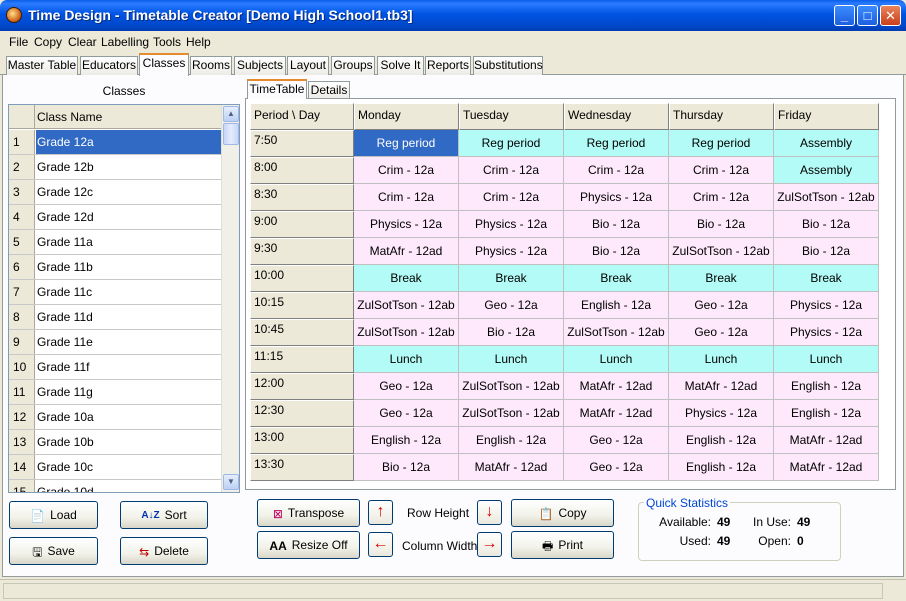 The image size is (906, 601). I want to click on class-list-row: 3 Grade 12c, so click(115, 192).